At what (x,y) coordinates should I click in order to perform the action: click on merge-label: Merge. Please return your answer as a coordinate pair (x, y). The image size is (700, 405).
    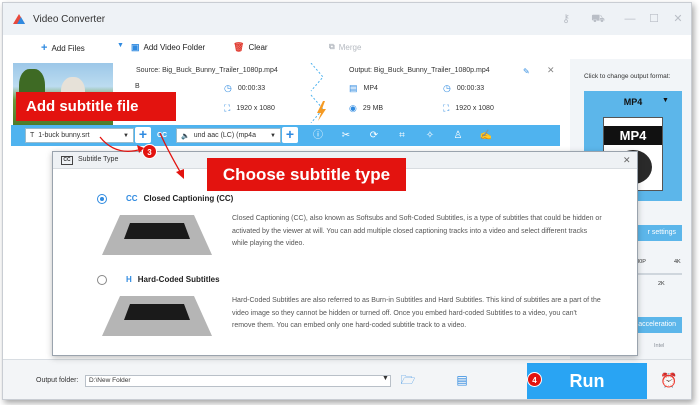
    Looking at the image, I should click on (350, 47).